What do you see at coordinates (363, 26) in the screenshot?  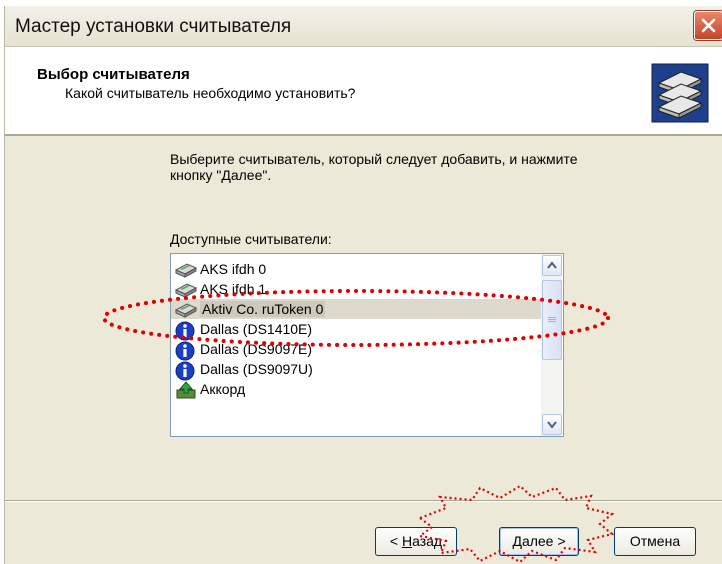 I see `title-bar: Мастер установки считывателя` at bounding box center [363, 26].